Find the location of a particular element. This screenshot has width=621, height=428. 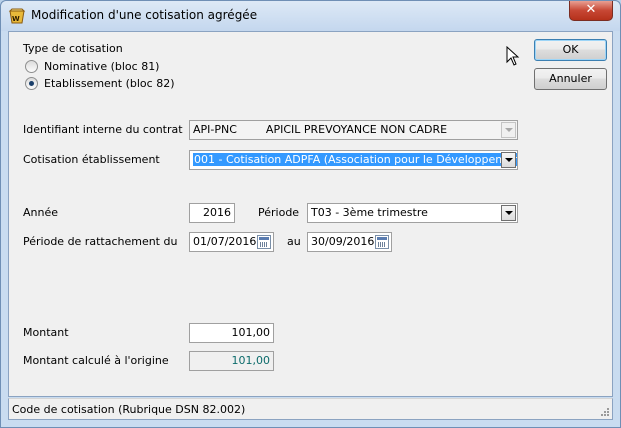

period-label: Période is located at coordinates (279, 212).